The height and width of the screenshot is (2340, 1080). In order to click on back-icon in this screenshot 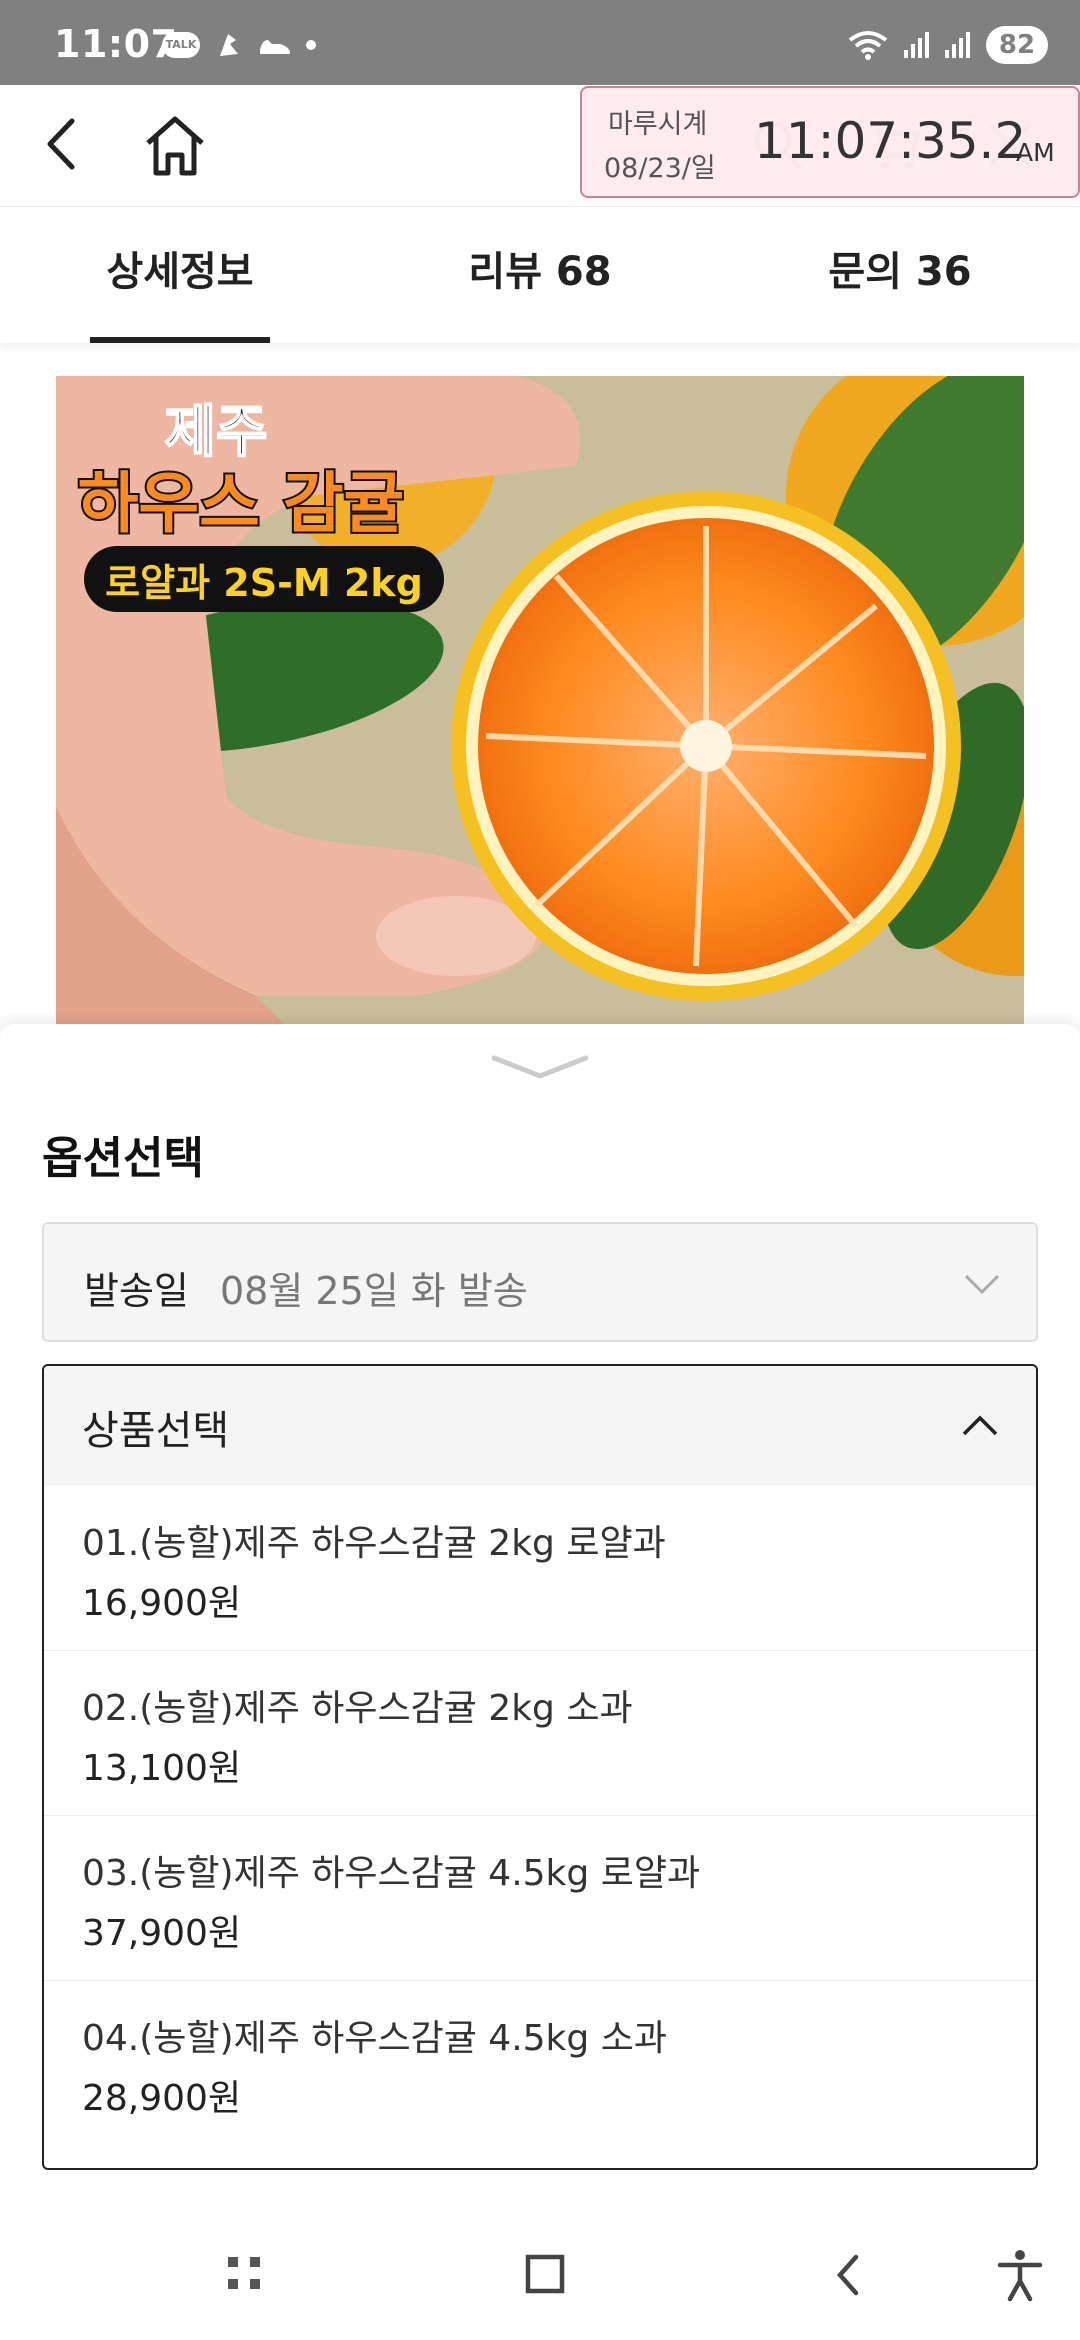, I will do `click(64, 144)`.